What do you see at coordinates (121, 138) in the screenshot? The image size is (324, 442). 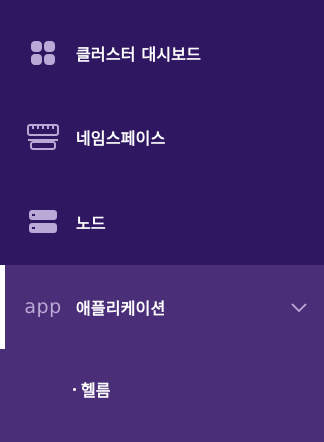 I see `sidebar-item-label: 네임스페이스` at bounding box center [121, 138].